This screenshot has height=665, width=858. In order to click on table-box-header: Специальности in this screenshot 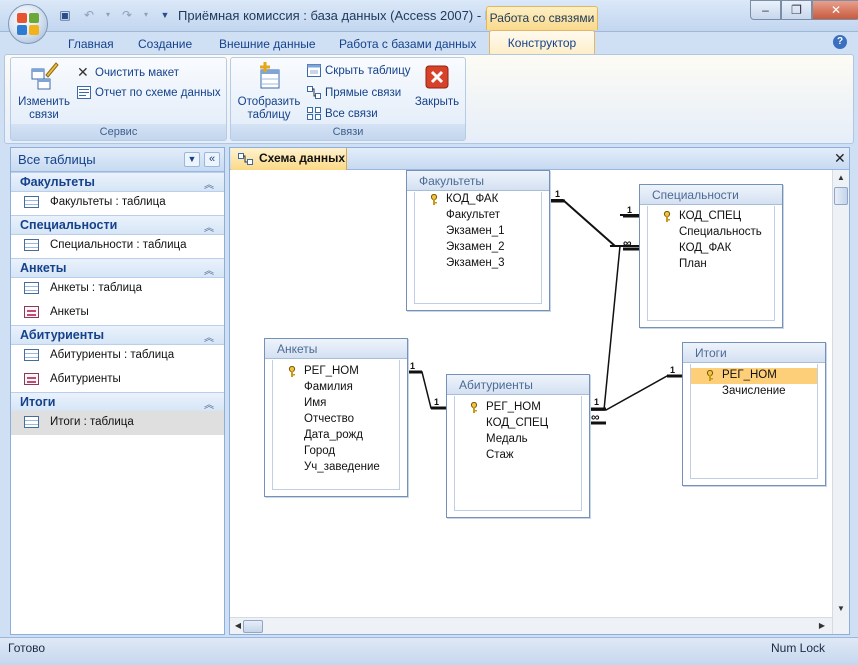, I will do `click(711, 195)`.